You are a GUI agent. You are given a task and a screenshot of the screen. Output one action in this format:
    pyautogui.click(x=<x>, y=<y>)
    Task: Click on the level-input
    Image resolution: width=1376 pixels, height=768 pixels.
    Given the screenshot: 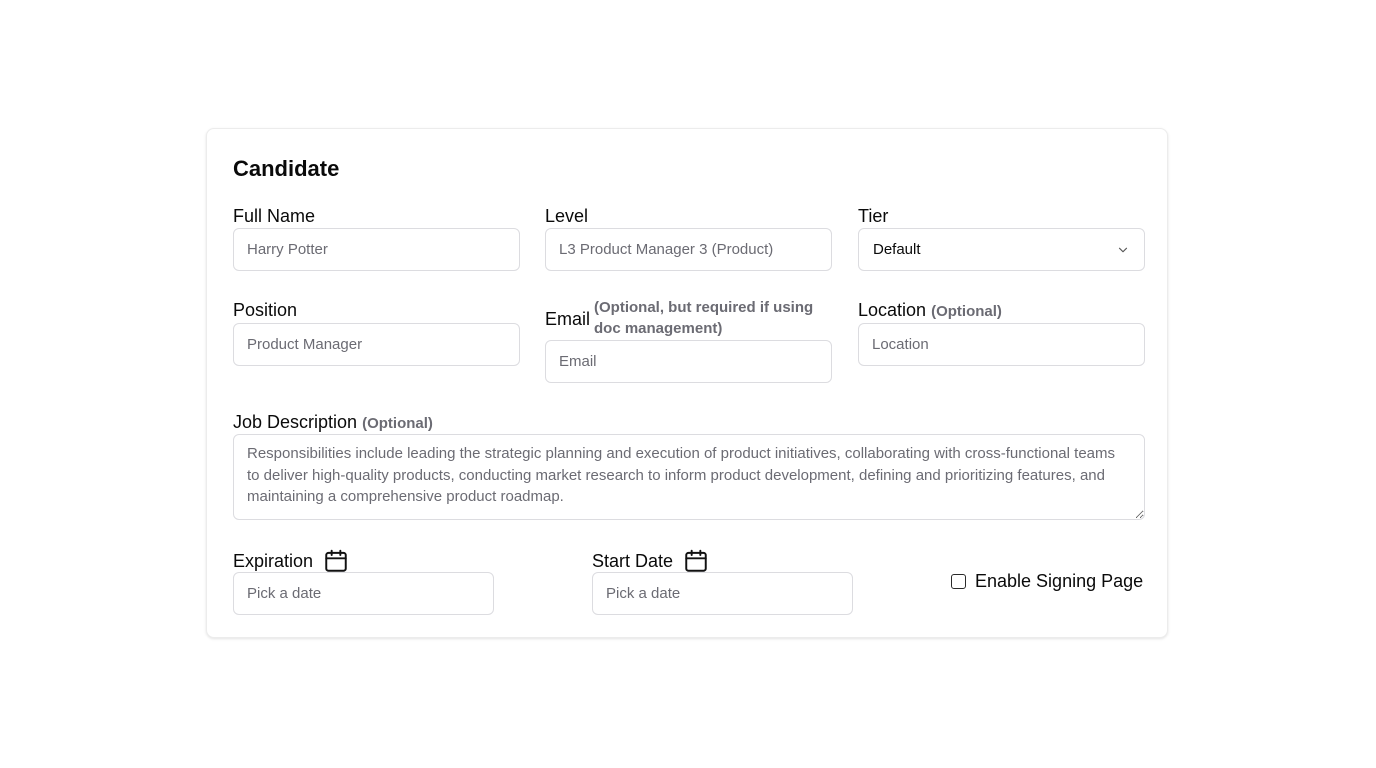 What is the action you would take?
    pyautogui.click(x=688, y=249)
    